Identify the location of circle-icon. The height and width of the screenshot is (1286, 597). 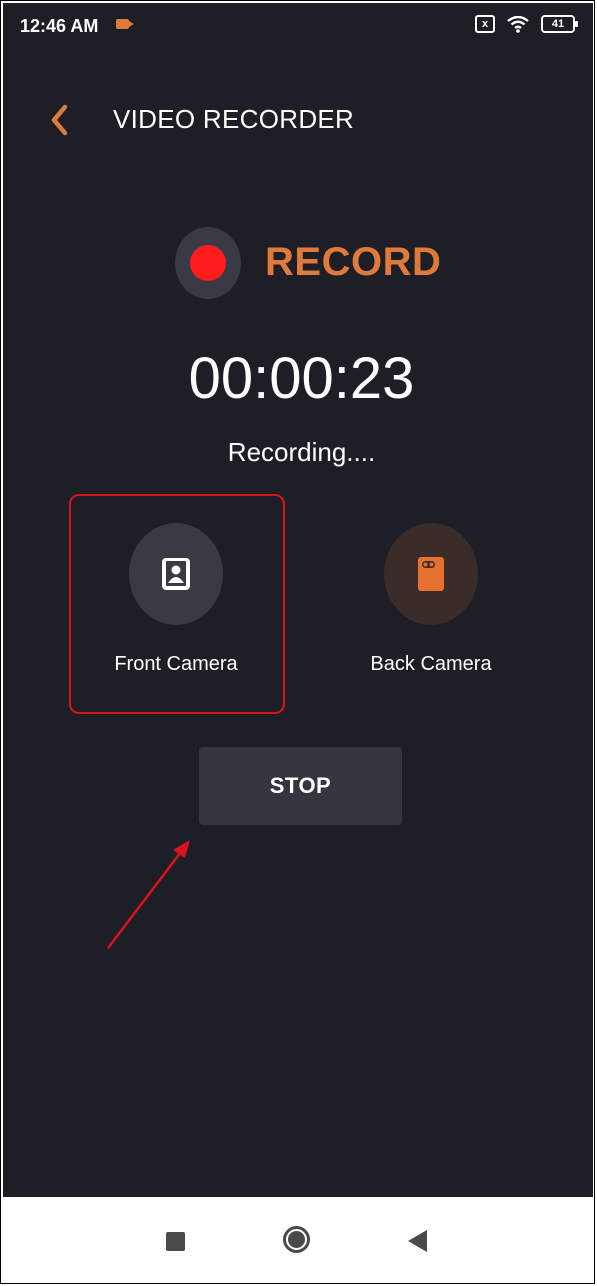
(296, 1239).